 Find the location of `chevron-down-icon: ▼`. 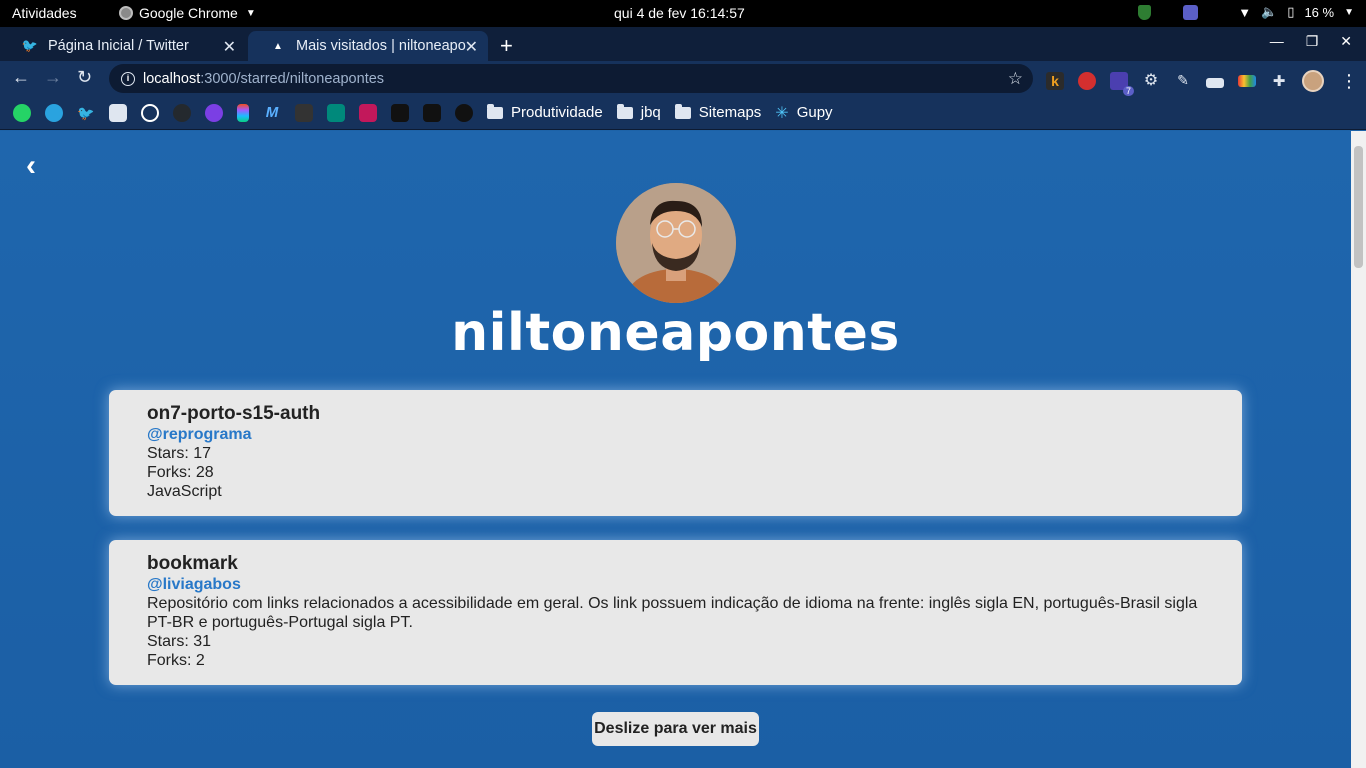

chevron-down-icon: ▼ is located at coordinates (1349, 12).